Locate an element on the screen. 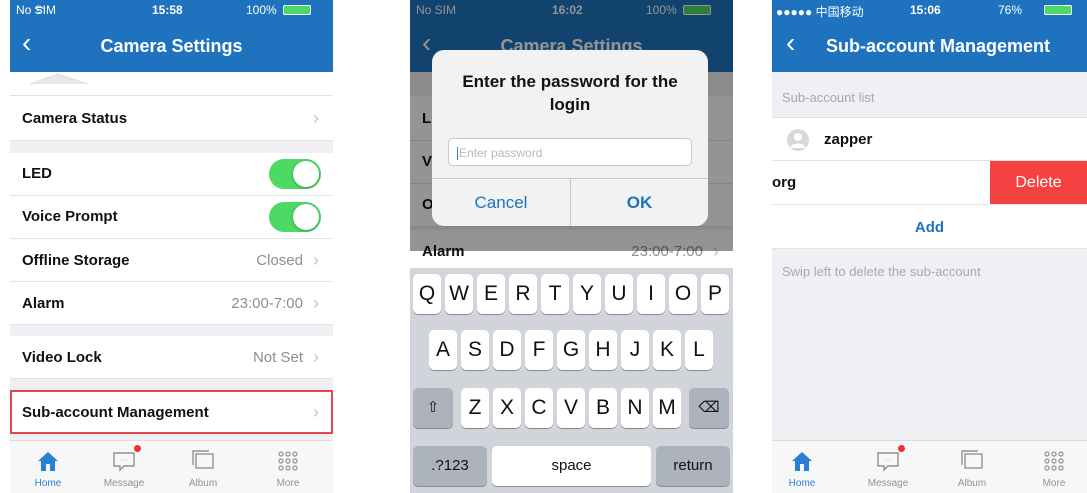 The width and height of the screenshot is (1087, 493). sub-account-label: Sub-account Management is located at coordinates (115, 412).